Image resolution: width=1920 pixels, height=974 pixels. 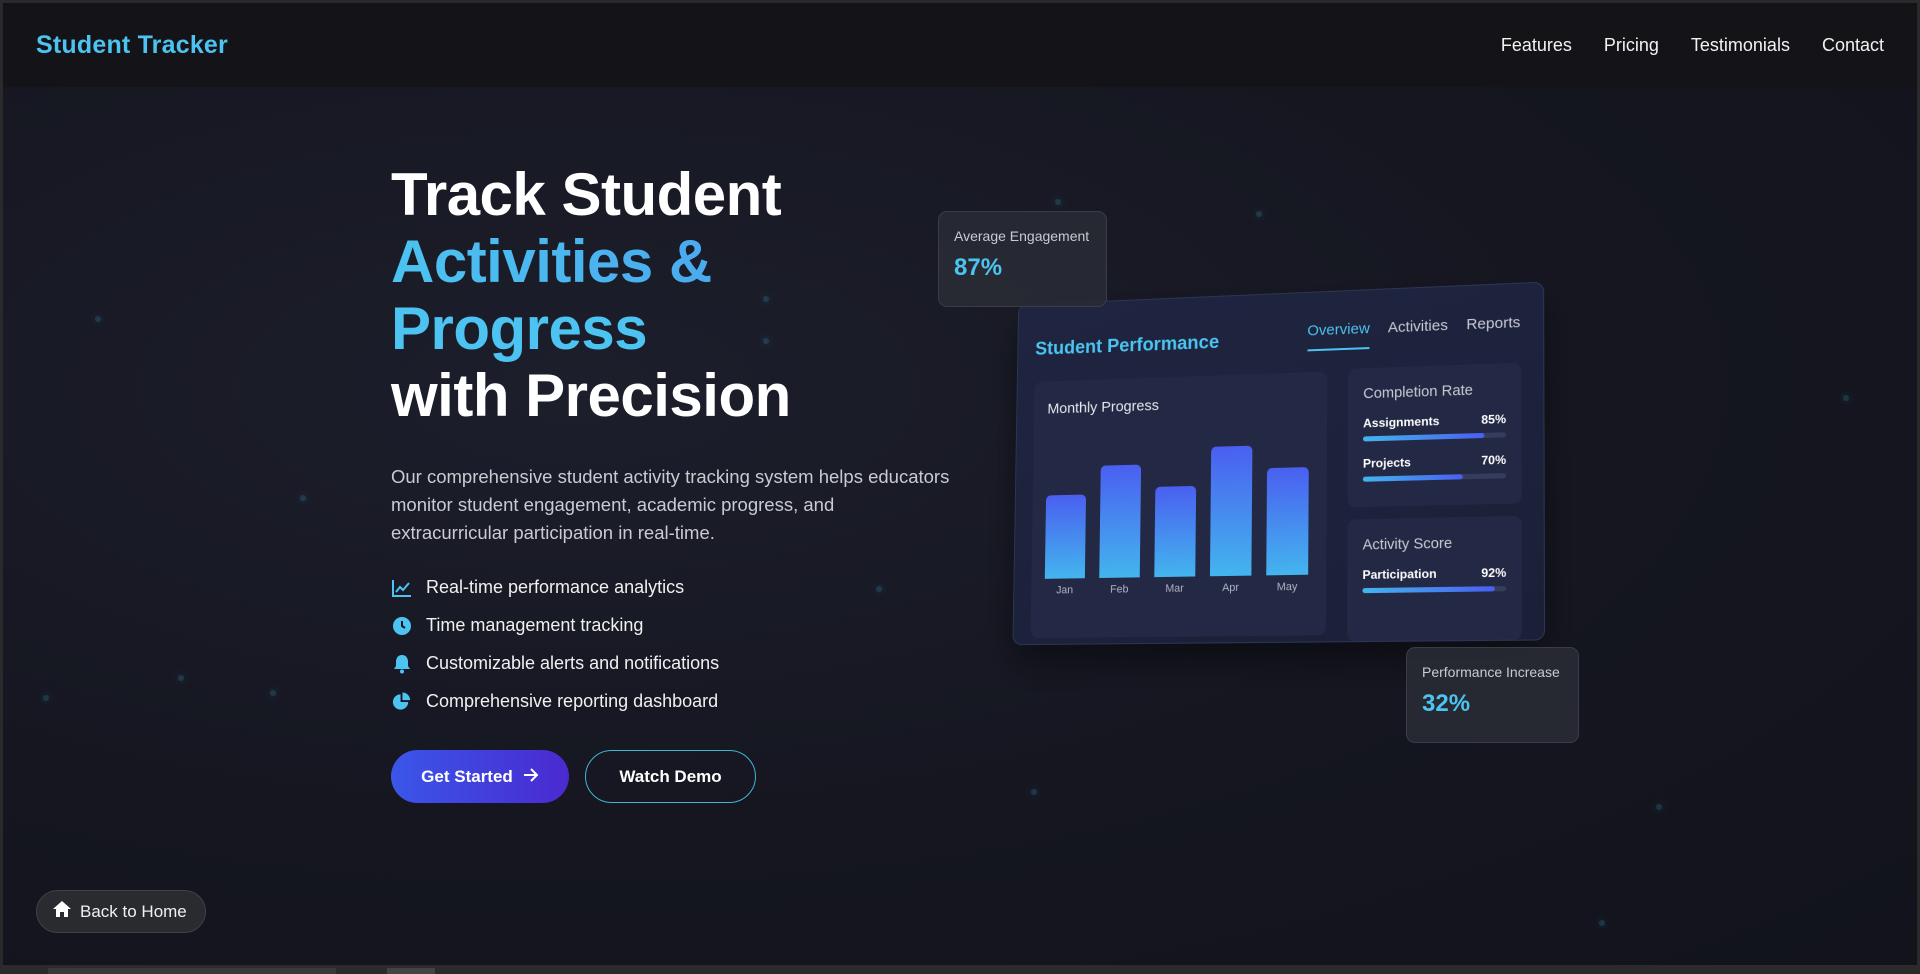 I want to click on monthly-progress-chart: Jan Feb Mar Apr May, so click(x=1182, y=514).